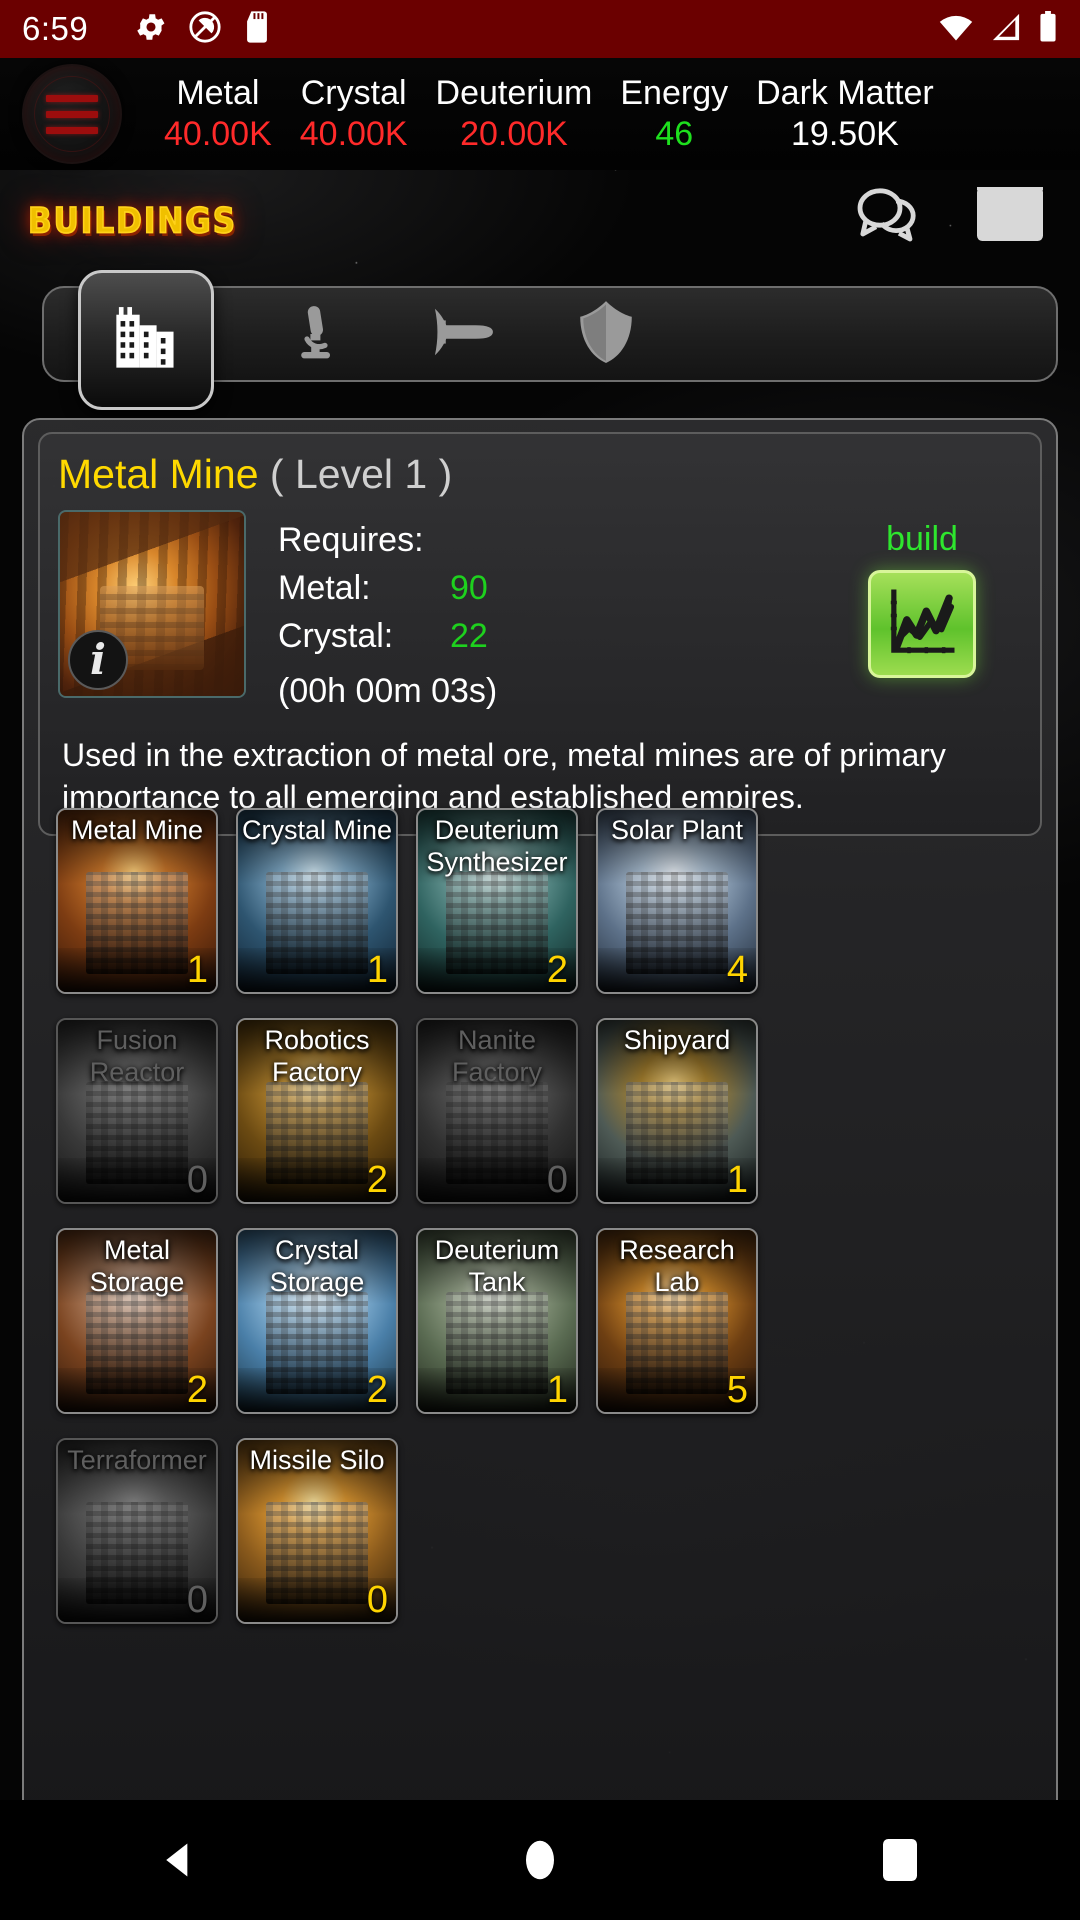 The image size is (1080, 1920). I want to click on resource-label: Metal, so click(218, 93).